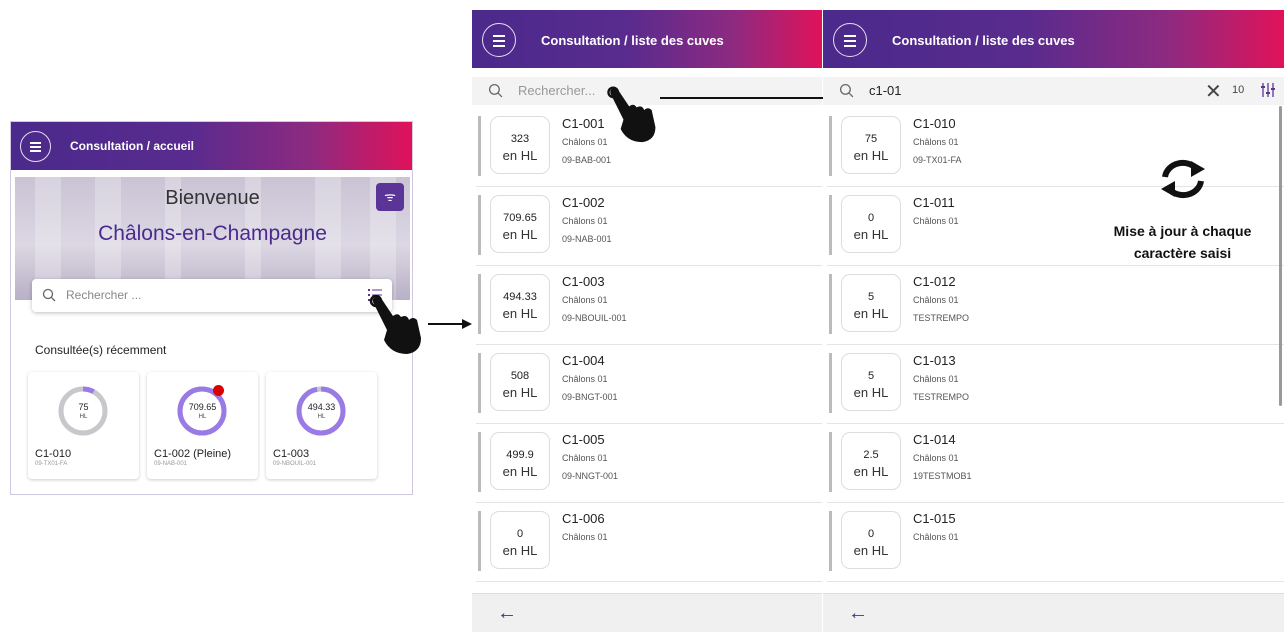 The height and width of the screenshot is (632, 1284). Describe the element at coordinates (871, 455) in the screenshot. I see `volume-value: 2.5` at that location.